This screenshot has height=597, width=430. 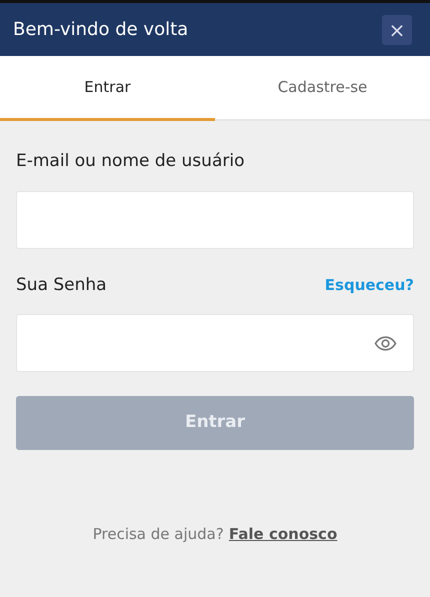 I want to click on dialog-title: Bem-vindo de volta, so click(x=100, y=30).